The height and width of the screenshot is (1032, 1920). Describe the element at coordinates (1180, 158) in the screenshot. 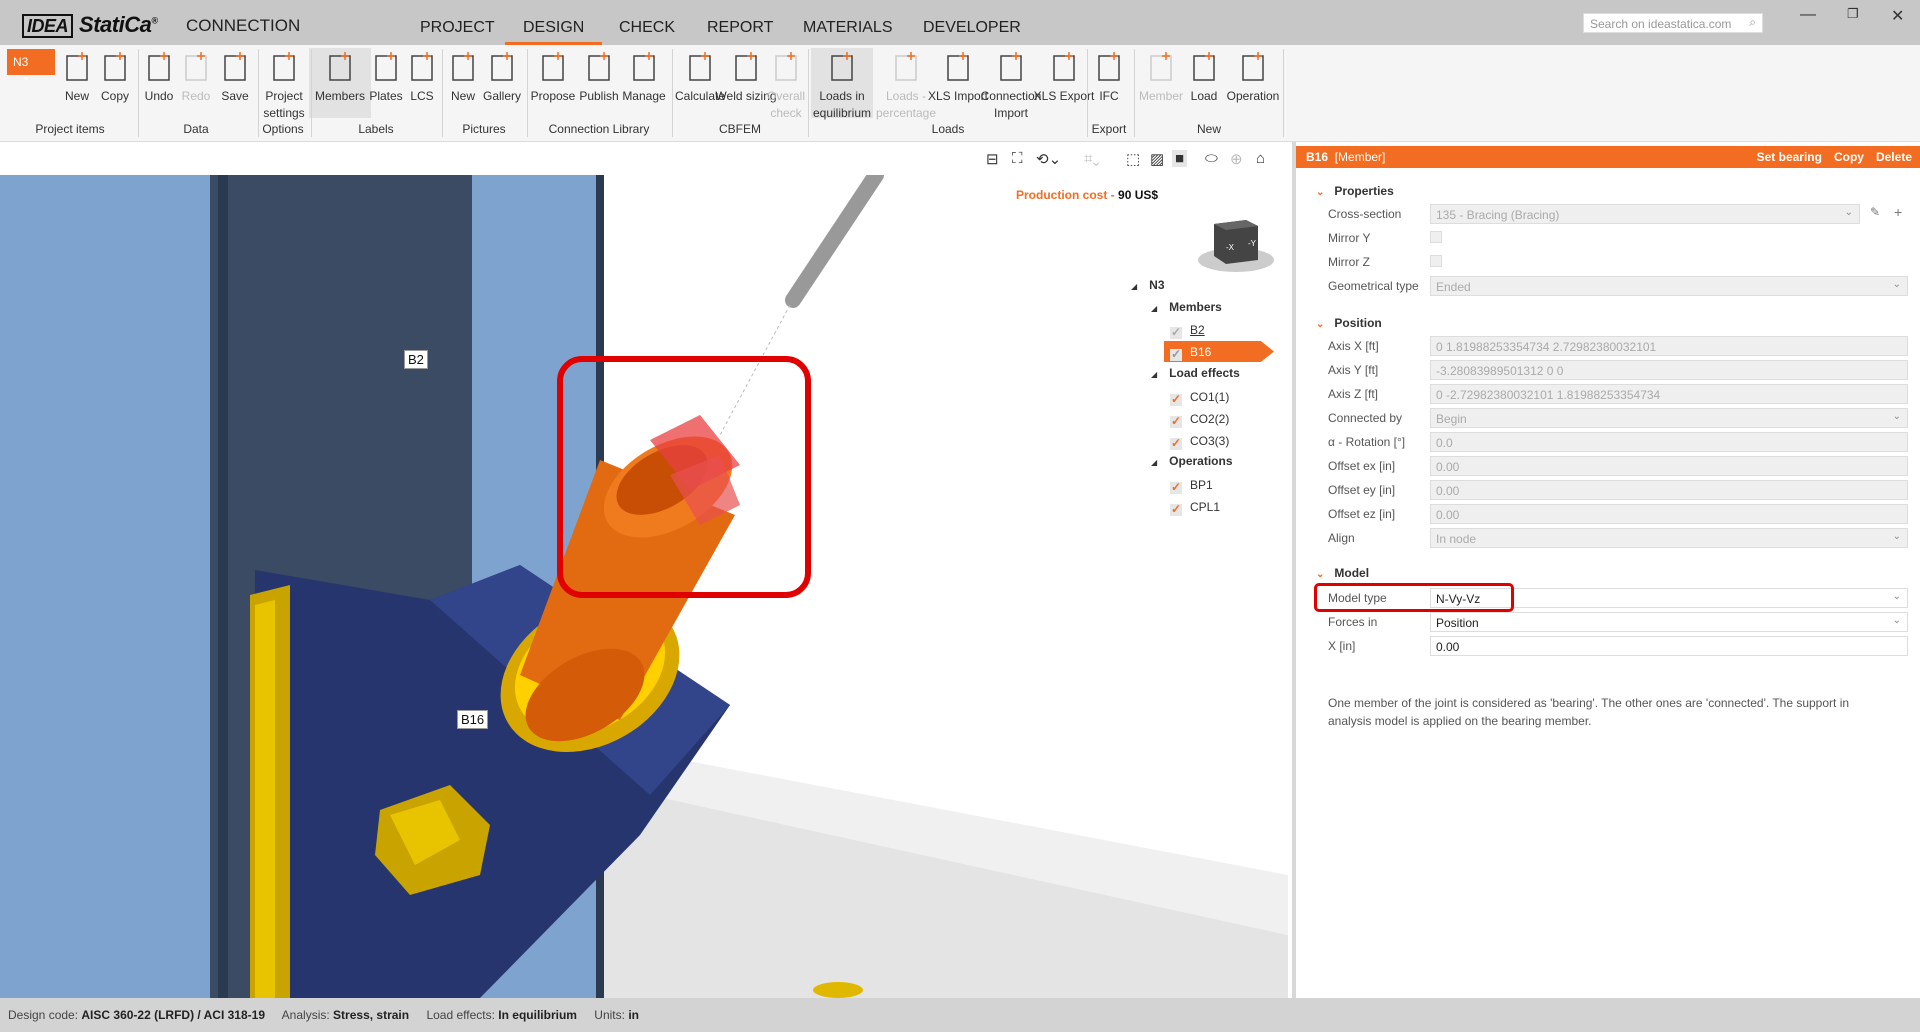

I see `solid-view-icon: ■` at that location.